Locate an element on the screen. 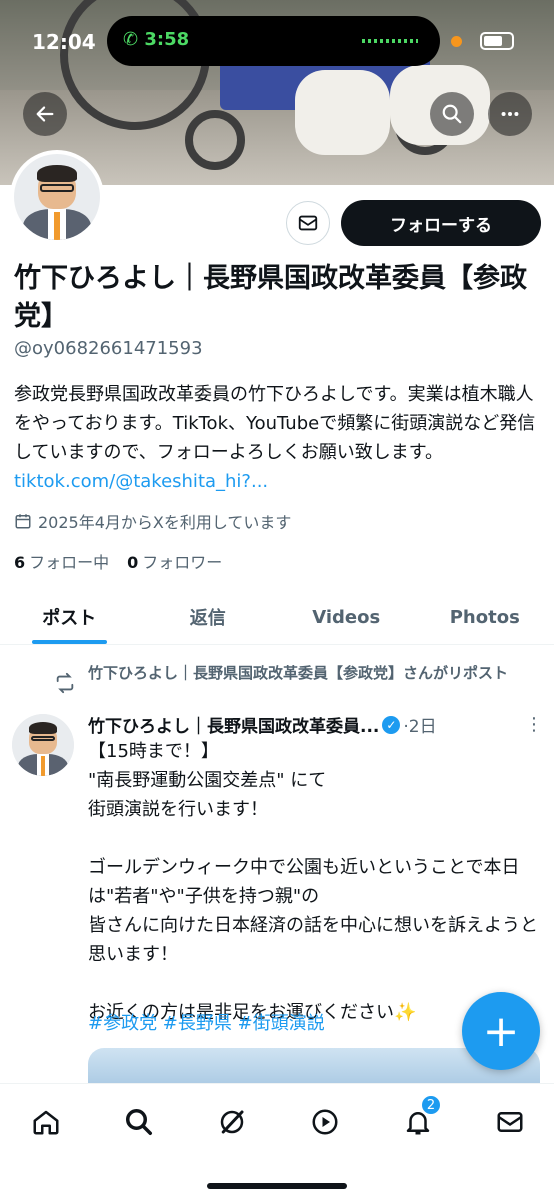  profile-avatar is located at coordinates (57, 197).